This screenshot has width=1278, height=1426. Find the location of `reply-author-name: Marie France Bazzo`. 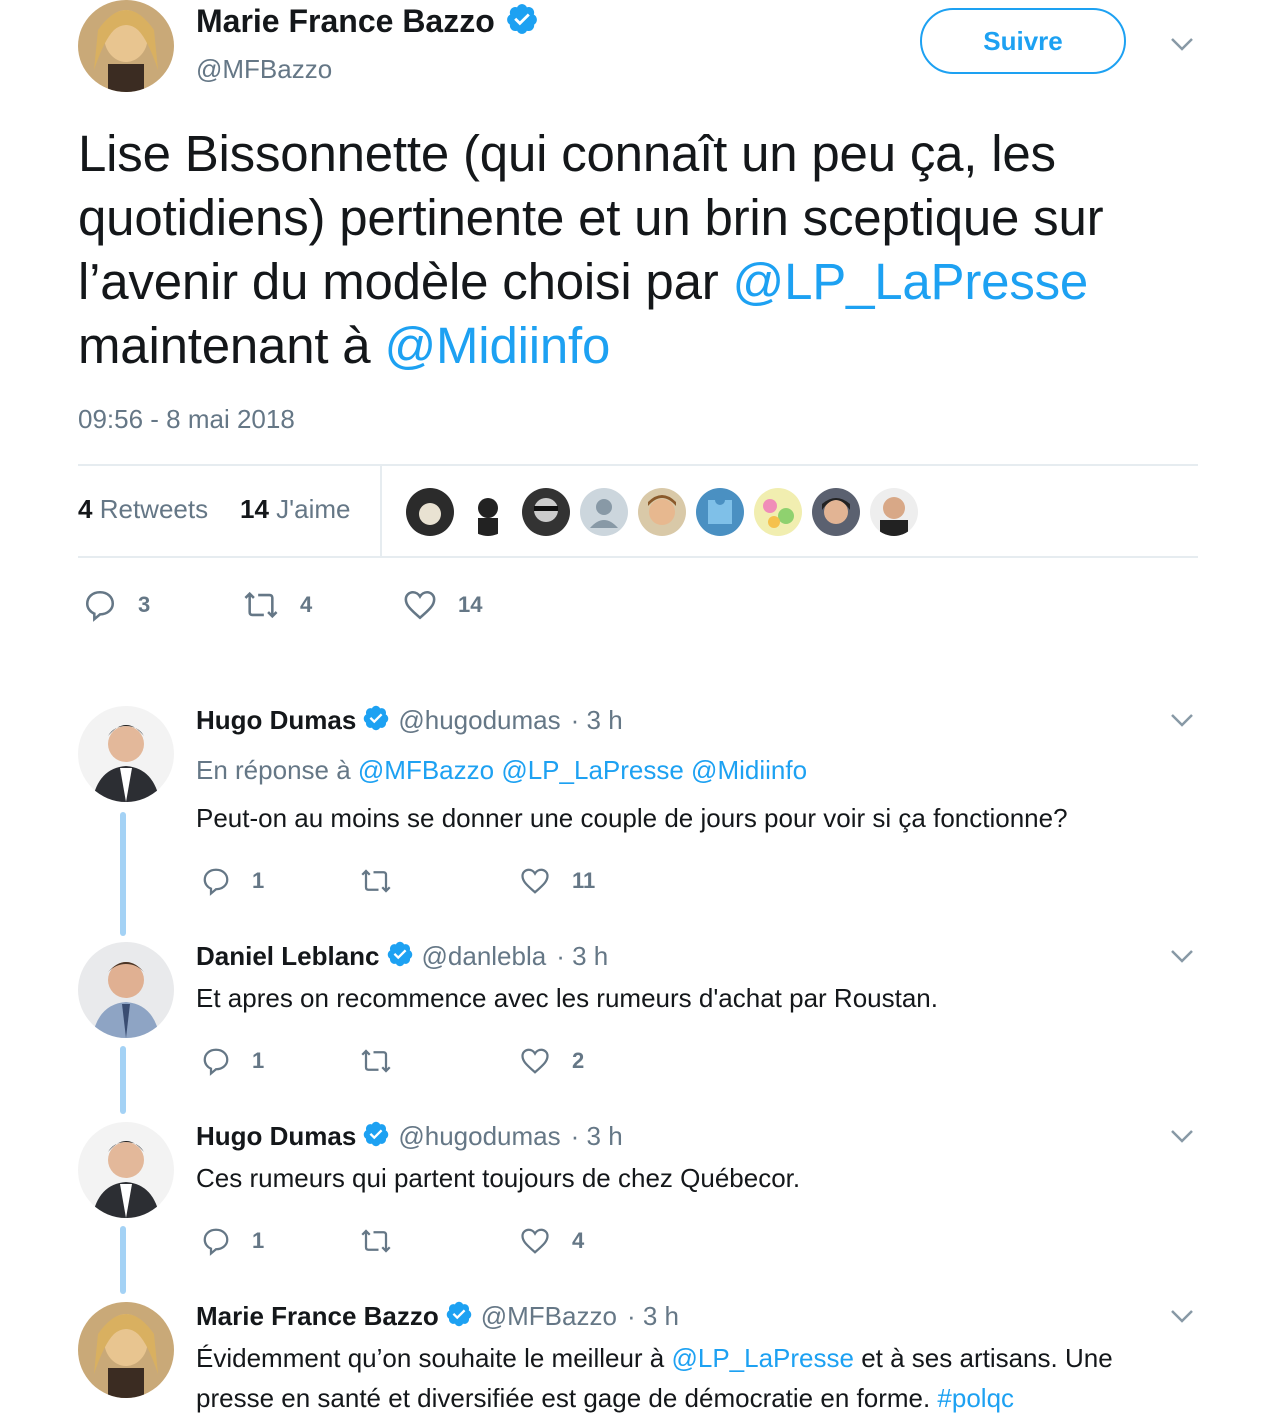

reply-author-name: Marie France Bazzo is located at coordinates (317, 1316).